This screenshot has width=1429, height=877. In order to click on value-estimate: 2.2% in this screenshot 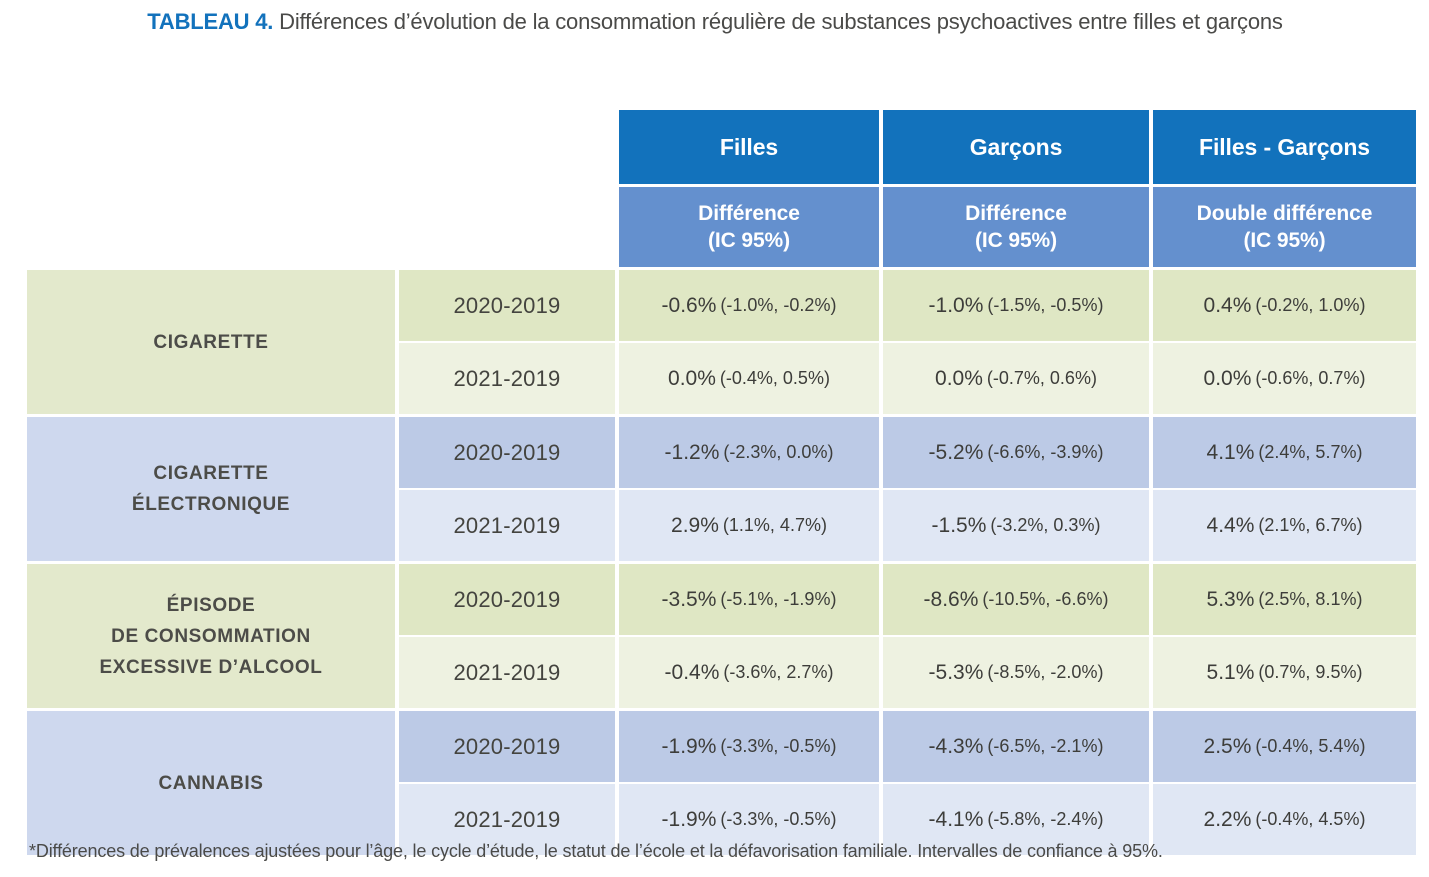, I will do `click(1227, 819)`.